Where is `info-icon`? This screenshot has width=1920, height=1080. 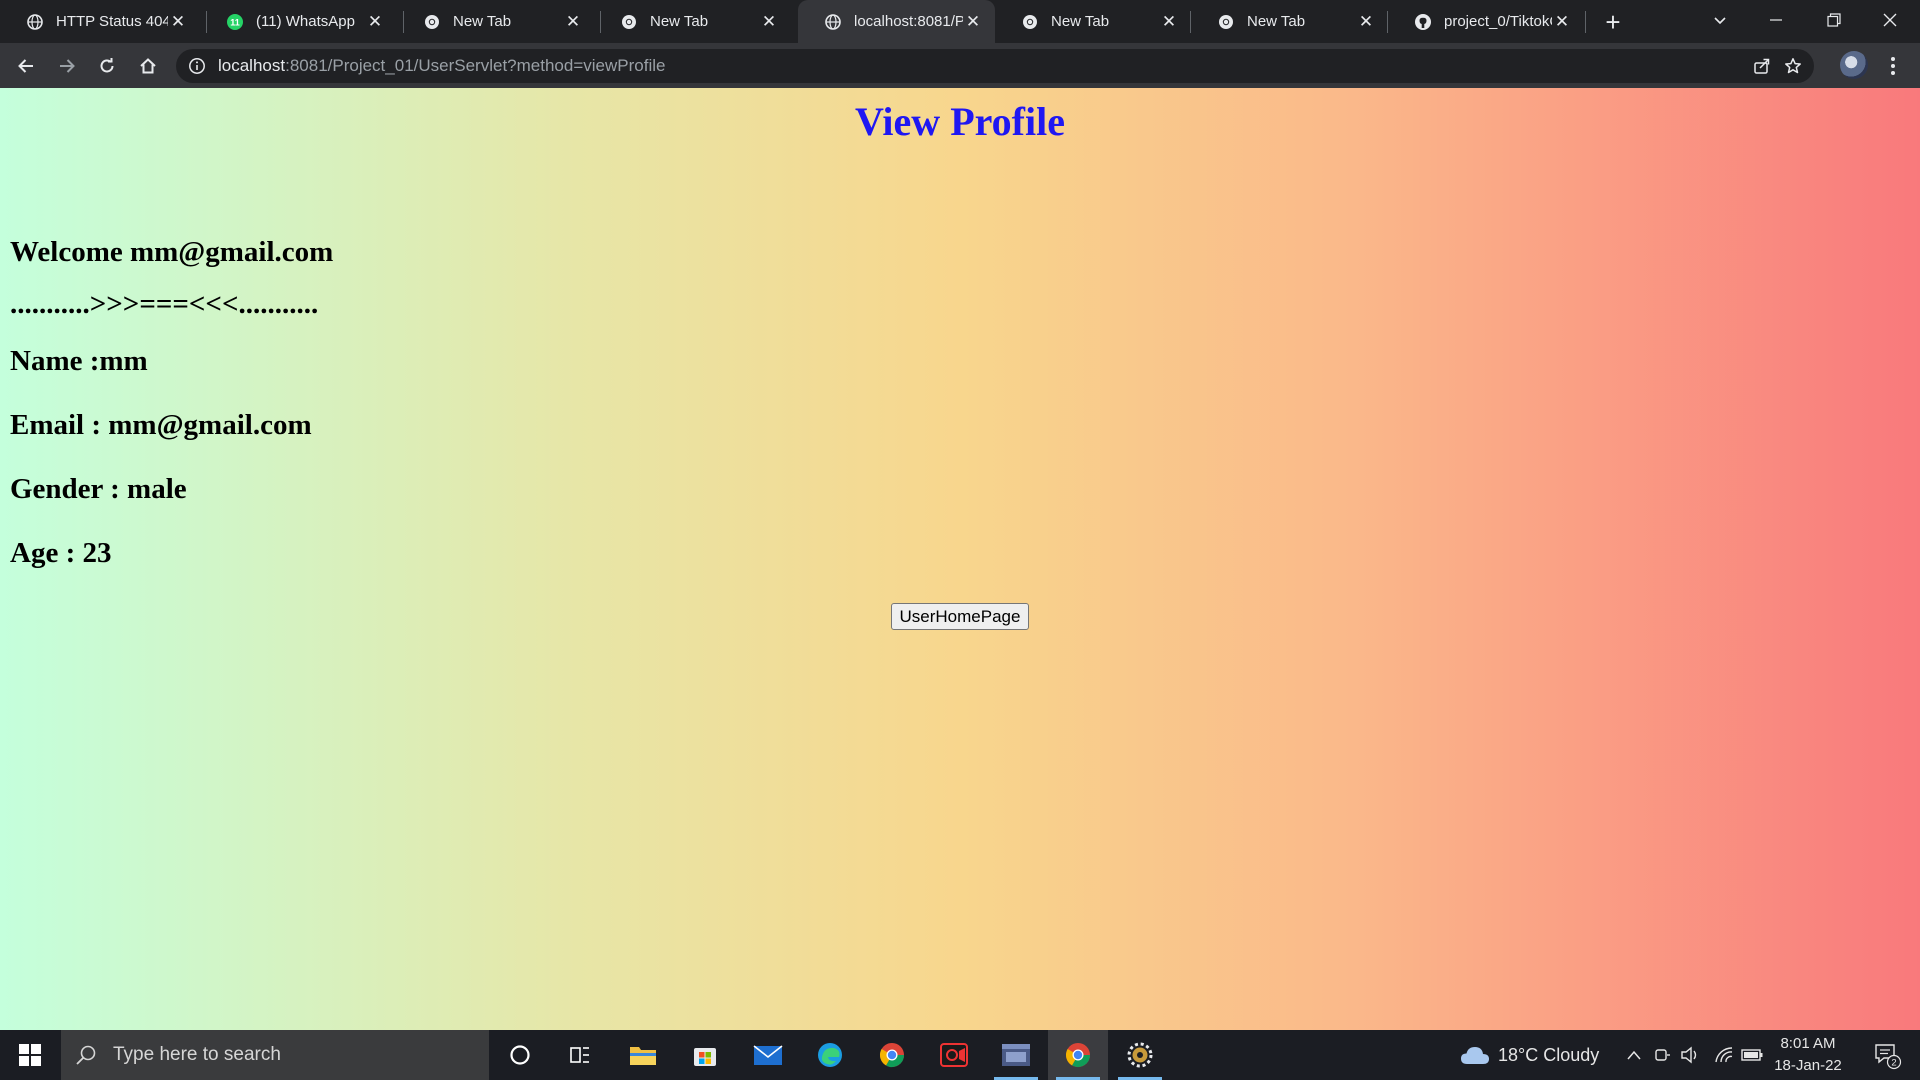 info-icon is located at coordinates (197, 66).